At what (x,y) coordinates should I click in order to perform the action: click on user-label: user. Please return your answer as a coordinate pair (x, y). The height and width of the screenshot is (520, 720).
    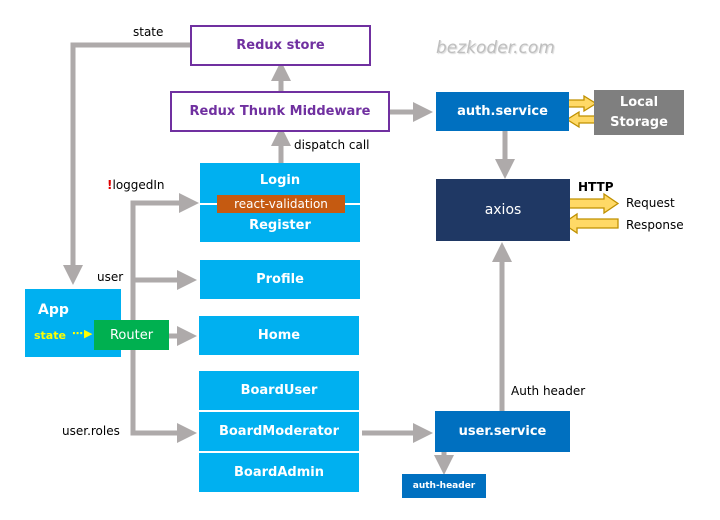
    Looking at the image, I should click on (110, 277).